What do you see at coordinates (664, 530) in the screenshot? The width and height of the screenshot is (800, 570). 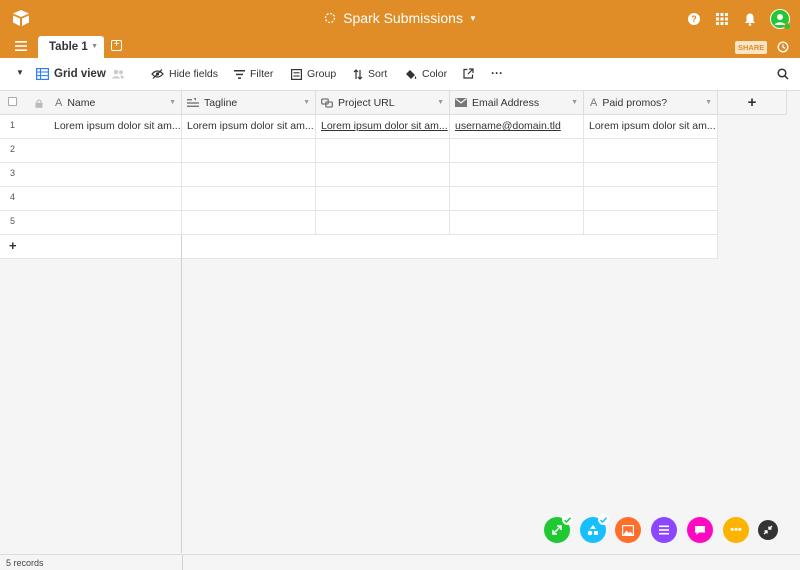 I see `list-app-button` at bounding box center [664, 530].